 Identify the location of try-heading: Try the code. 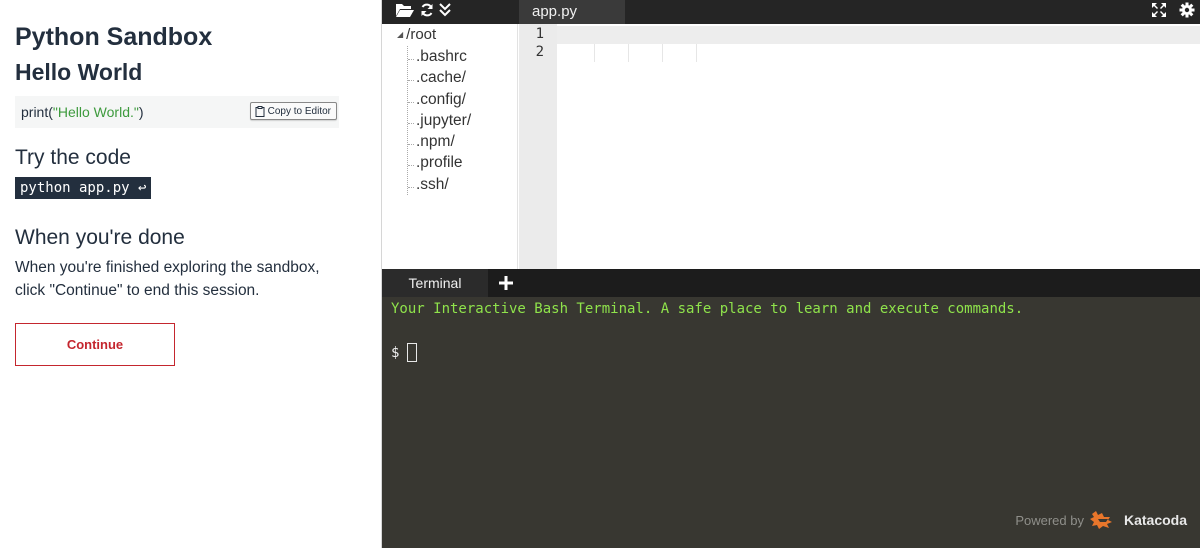
(73, 157).